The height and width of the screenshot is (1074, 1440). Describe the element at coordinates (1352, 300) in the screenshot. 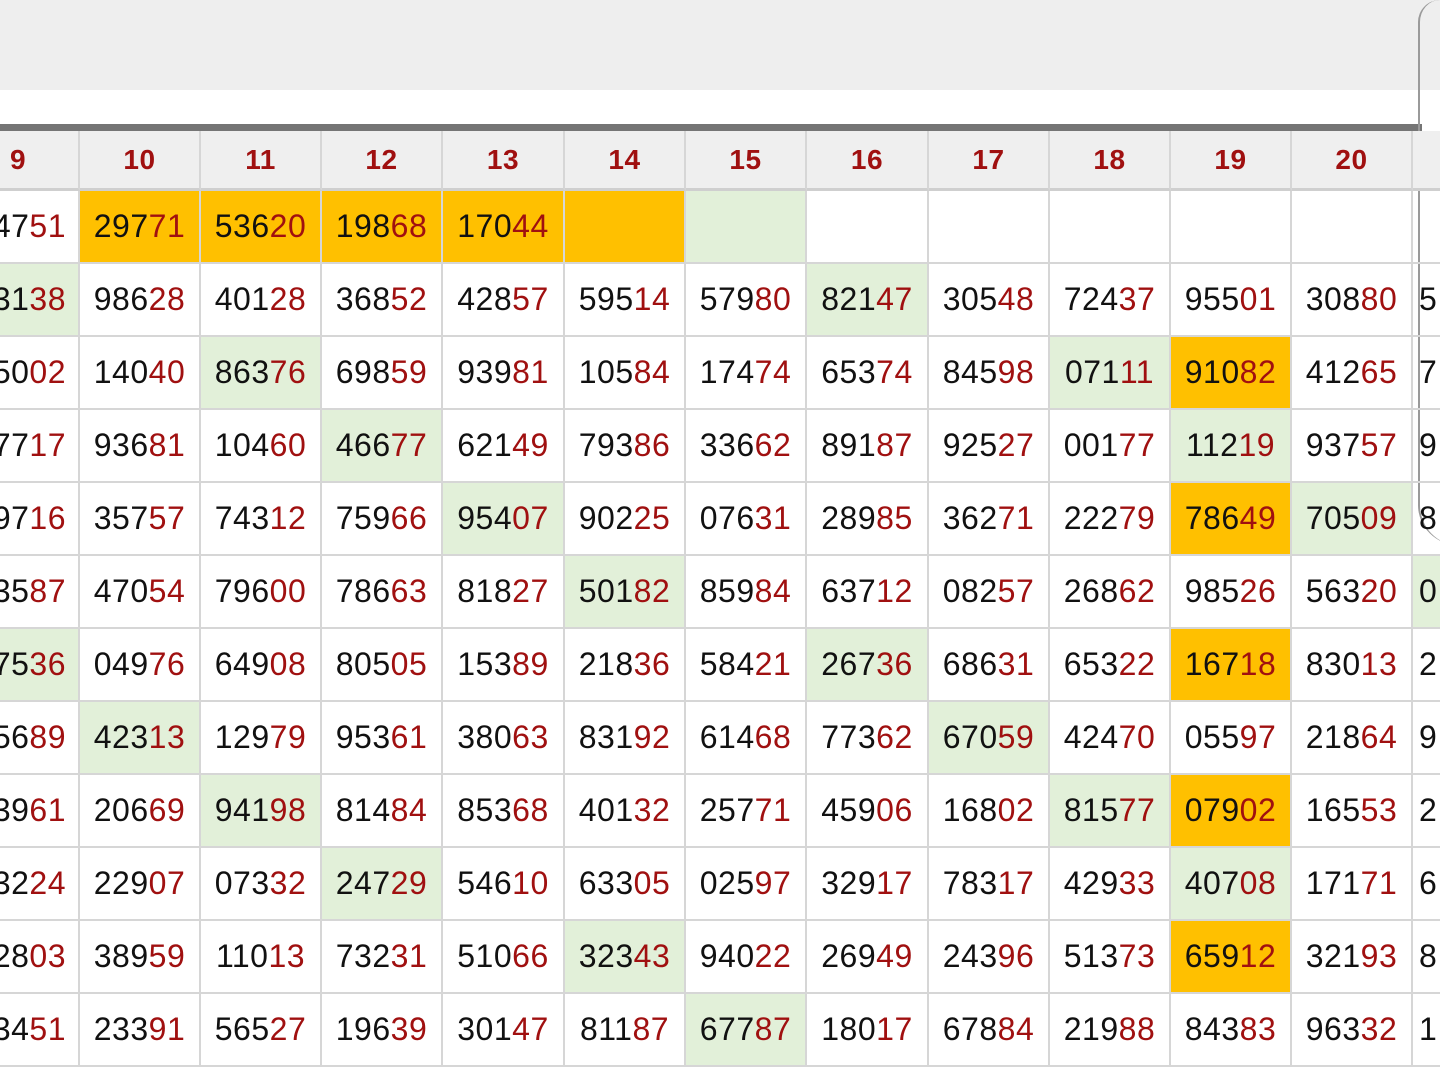

I see `result-cell: 308 80` at that location.